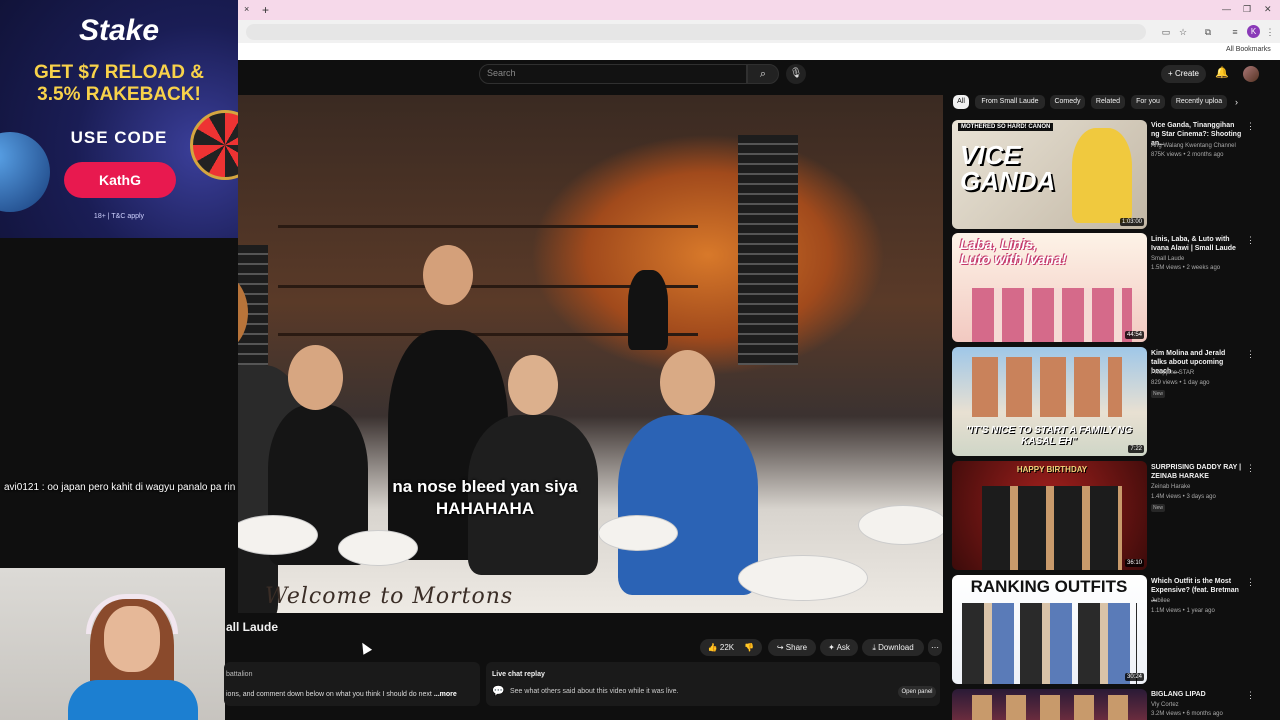 The width and height of the screenshot is (1280, 720). Describe the element at coordinates (1247, 9) in the screenshot. I see `restore-icon: ❐` at that location.